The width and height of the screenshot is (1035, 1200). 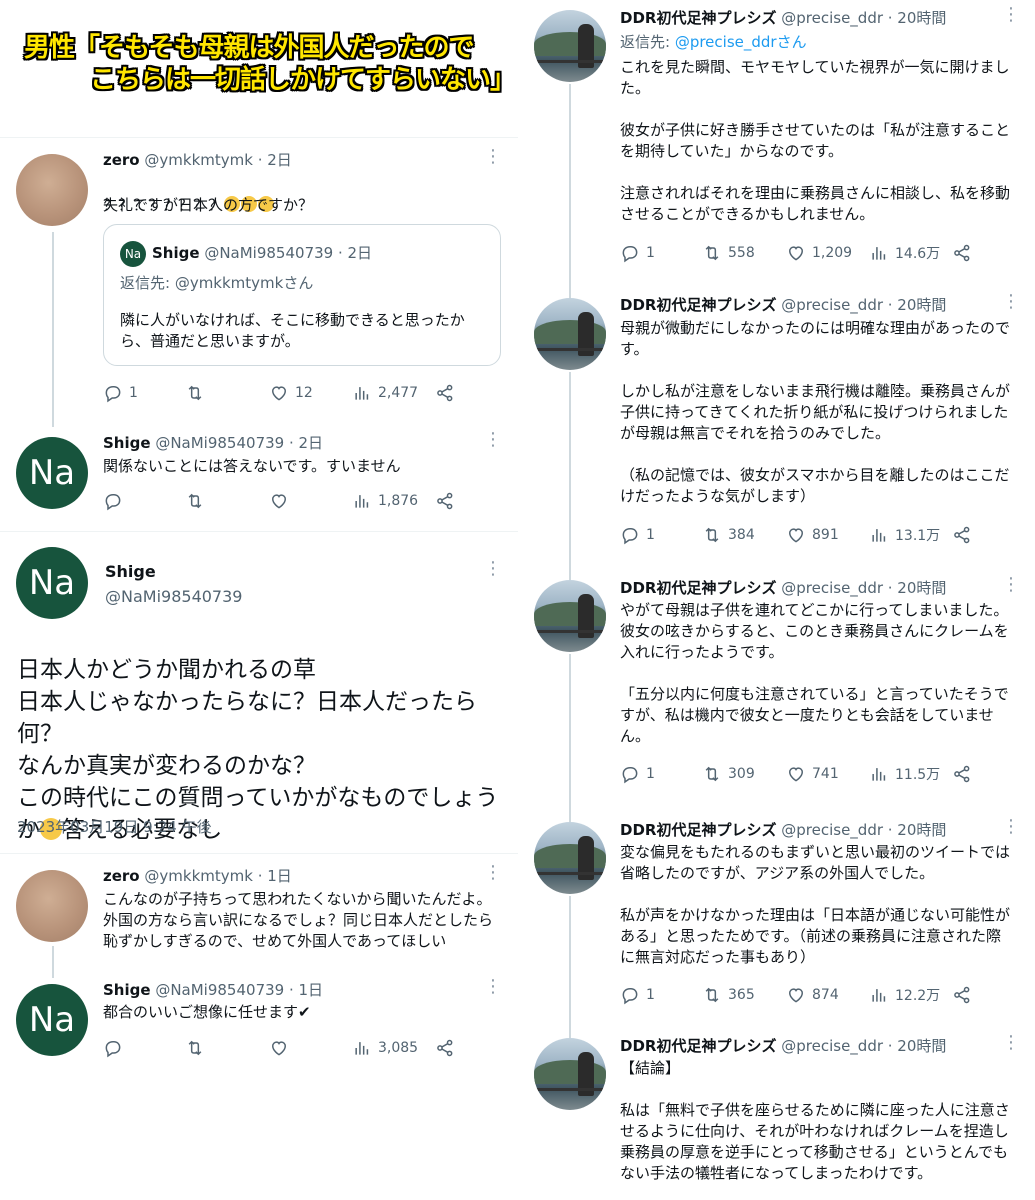 I want to click on main-author-handle: @NaMi98540739, so click(x=173, y=596).